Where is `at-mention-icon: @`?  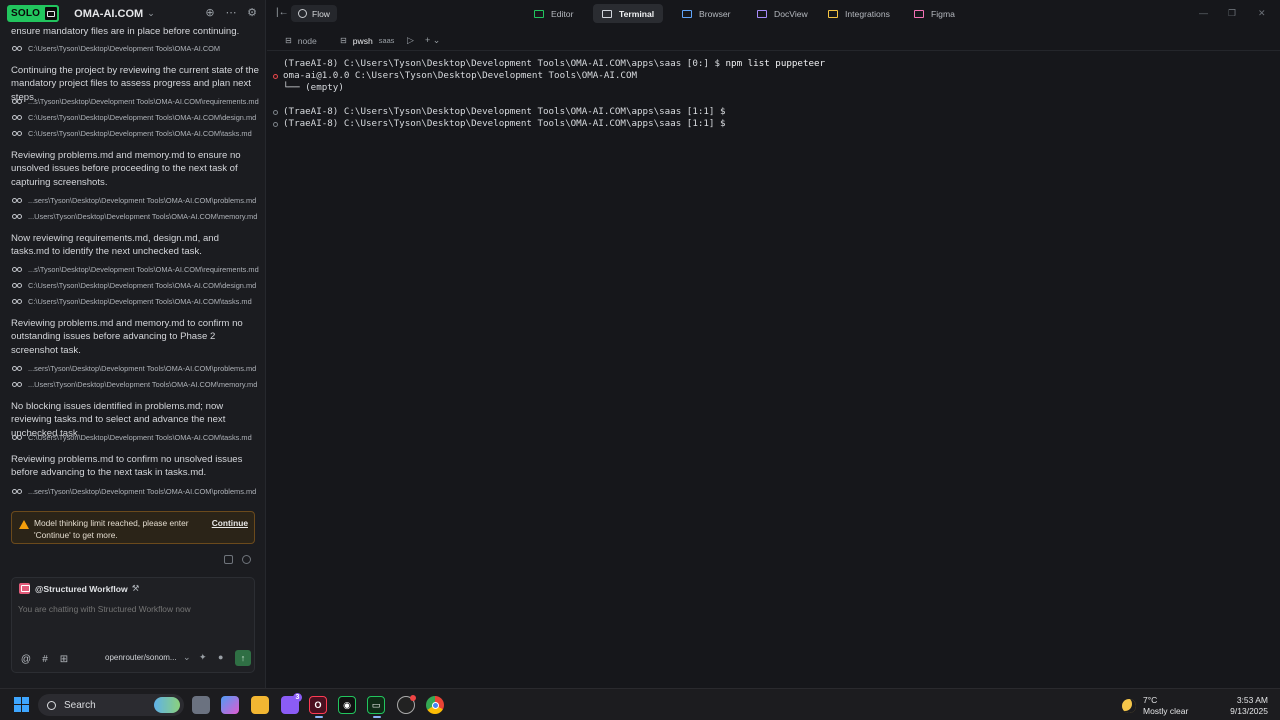
at-mention-icon: @ is located at coordinates (26, 659).